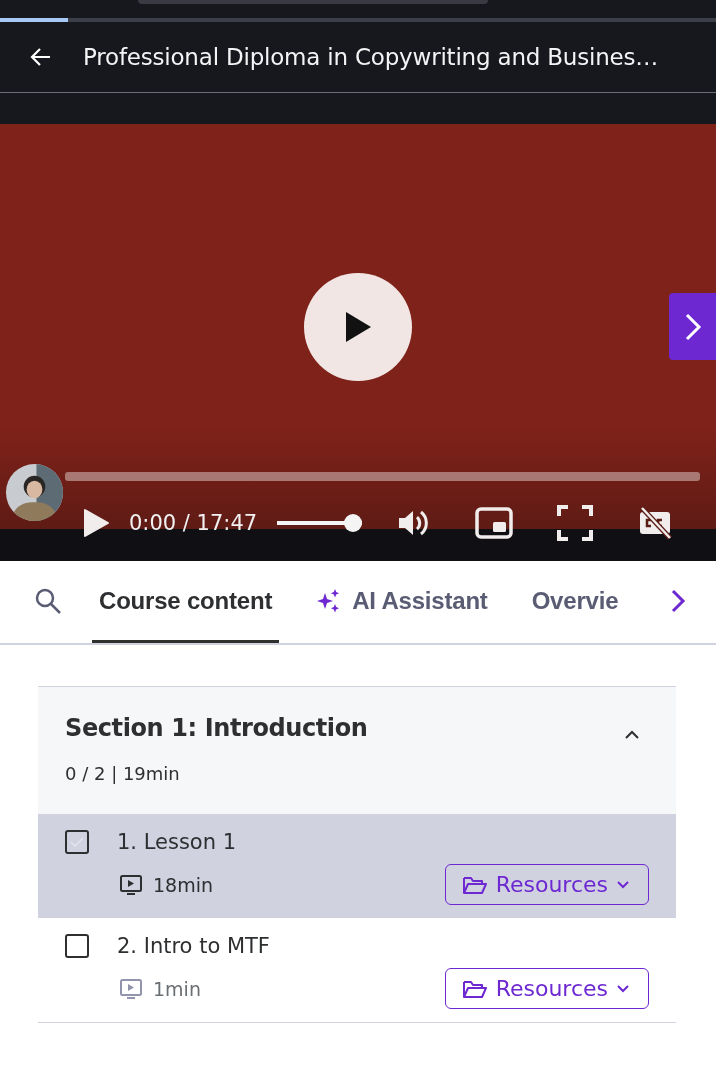 This screenshot has height=1076, width=716. What do you see at coordinates (186, 602) in the screenshot?
I see `tab: Course content` at bounding box center [186, 602].